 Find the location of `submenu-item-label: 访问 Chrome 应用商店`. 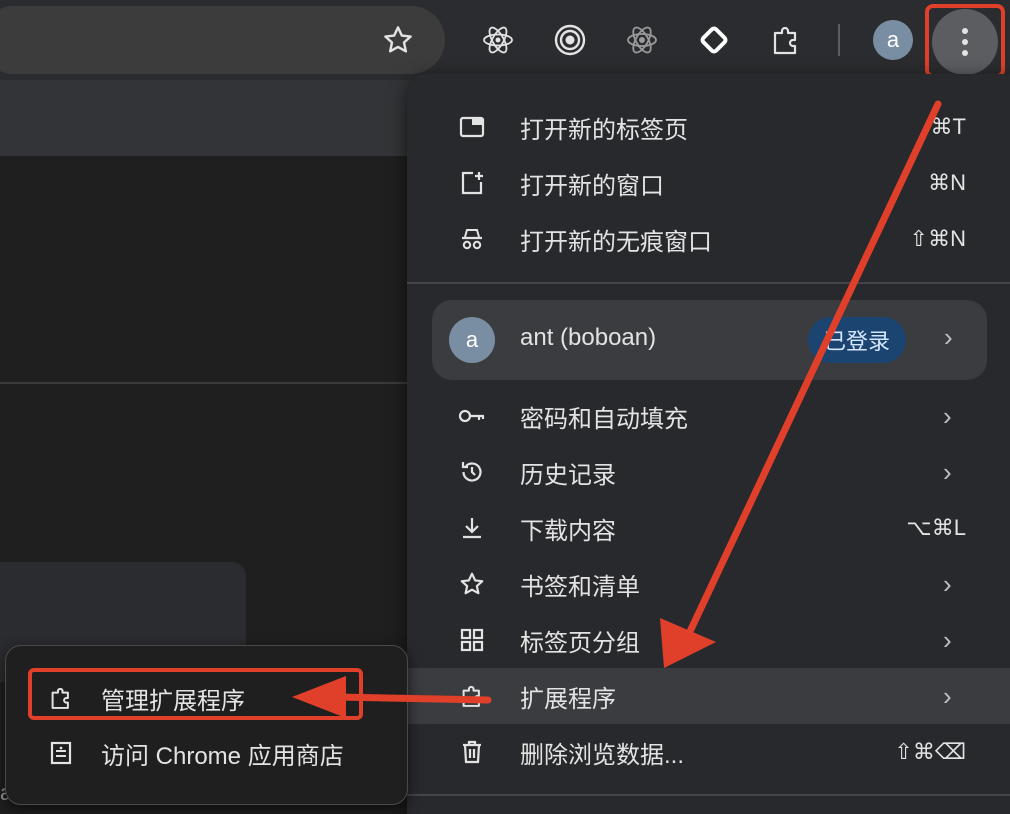

submenu-item-label: 访问 Chrome 应用商店 is located at coordinates (222, 756).